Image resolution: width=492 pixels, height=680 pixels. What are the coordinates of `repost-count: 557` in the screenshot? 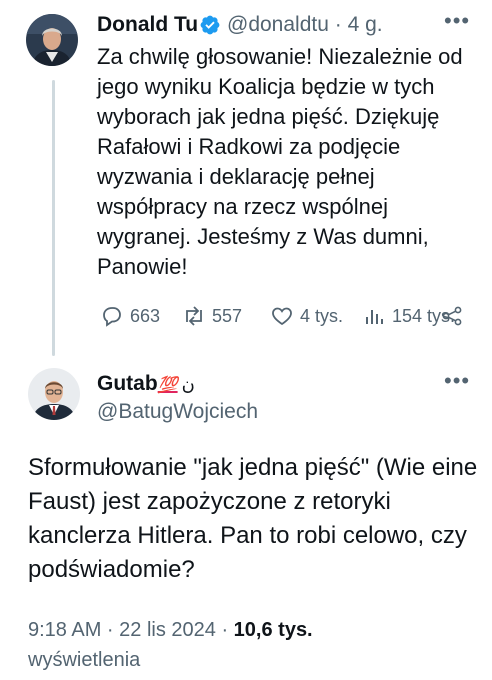 It's located at (227, 315).